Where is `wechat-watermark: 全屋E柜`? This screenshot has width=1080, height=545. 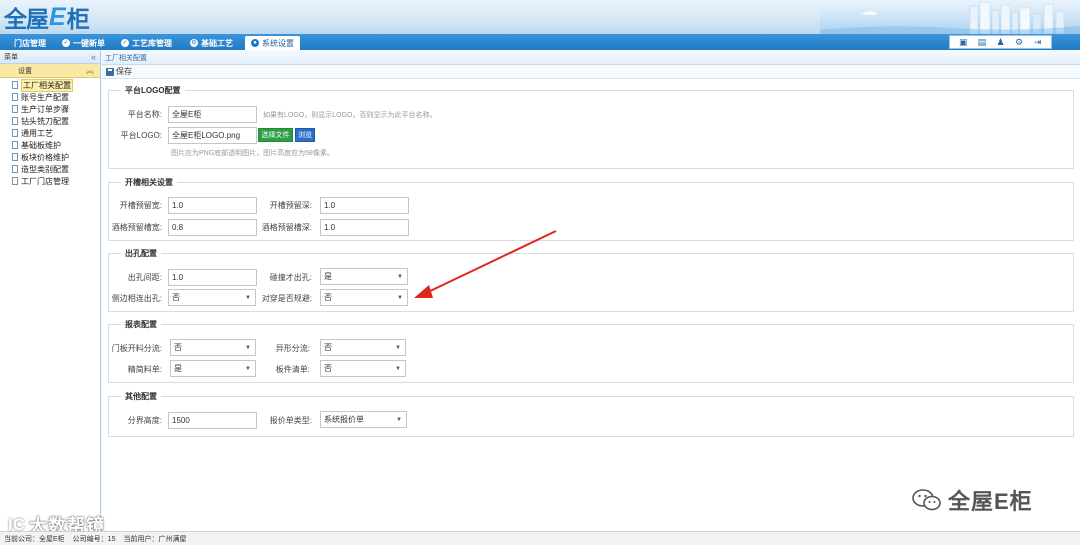
wechat-watermark: 全屋E柜 is located at coordinates (972, 500).